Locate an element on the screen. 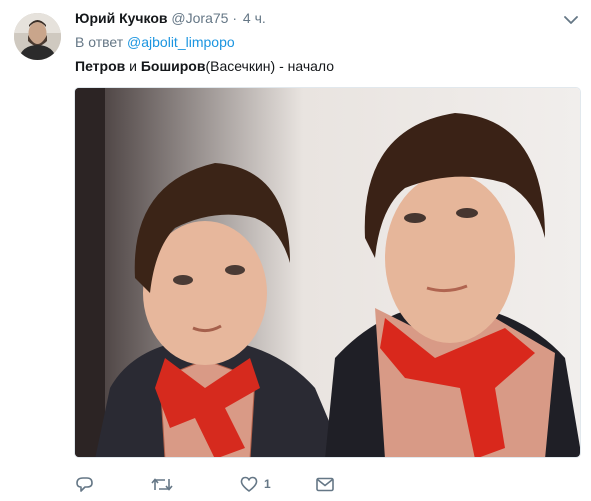 The height and width of the screenshot is (501, 591). reply-context: В ответ @ajbolit_limpopo is located at coordinates (155, 42).